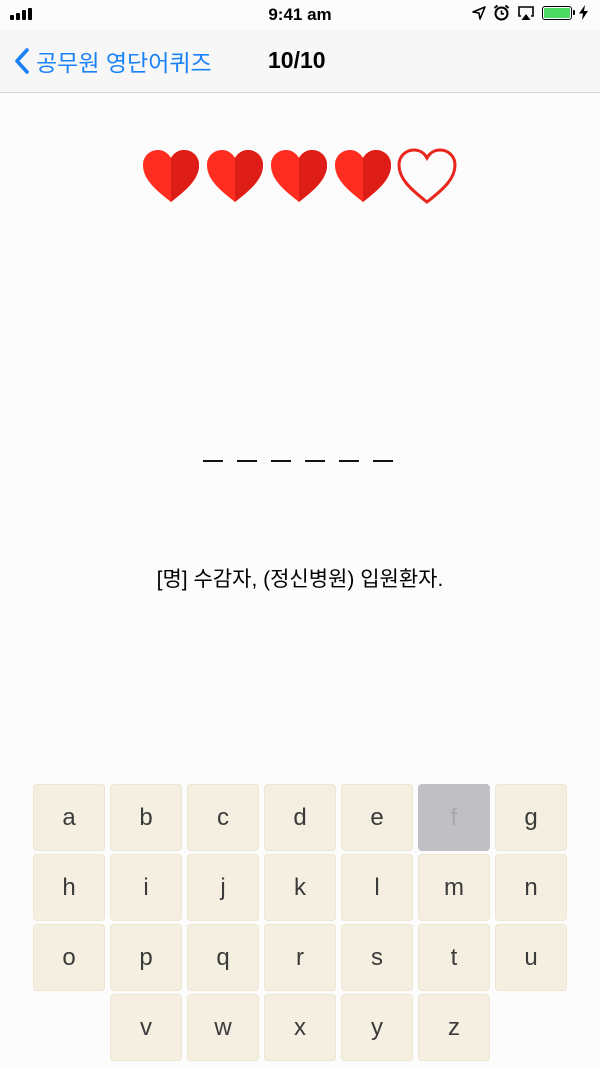 This screenshot has height=1067, width=600. Describe the element at coordinates (69, 887) in the screenshot. I see `key-h: h` at that location.